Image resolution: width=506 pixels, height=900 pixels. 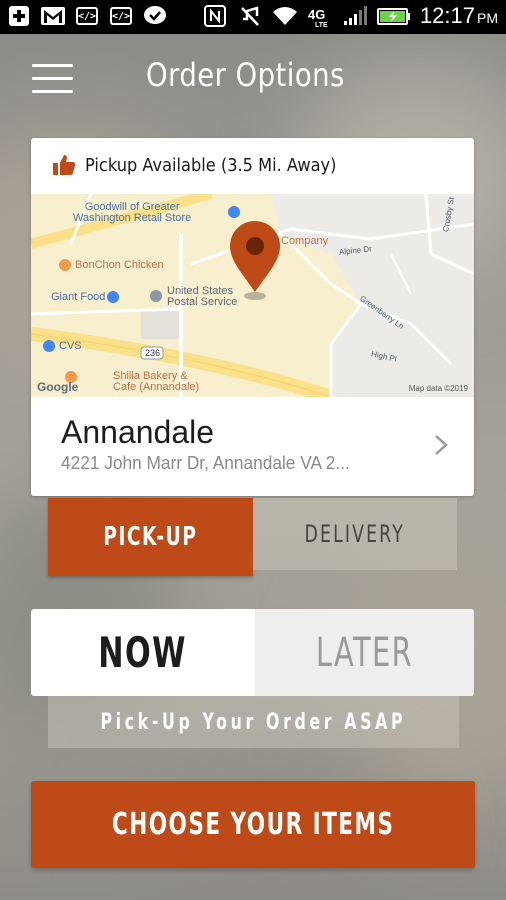 What do you see at coordinates (121, 16) in the screenshot?
I see `code-icon-2: </>` at bounding box center [121, 16].